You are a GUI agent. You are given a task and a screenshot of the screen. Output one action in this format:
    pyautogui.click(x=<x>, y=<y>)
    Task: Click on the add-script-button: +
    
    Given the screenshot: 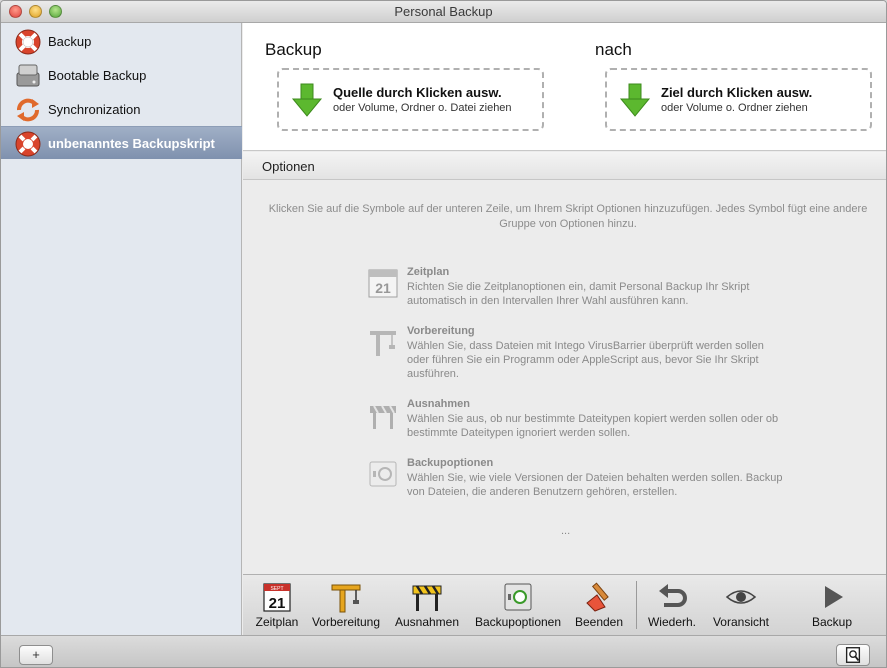 What is the action you would take?
    pyautogui.click(x=36, y=655)
    